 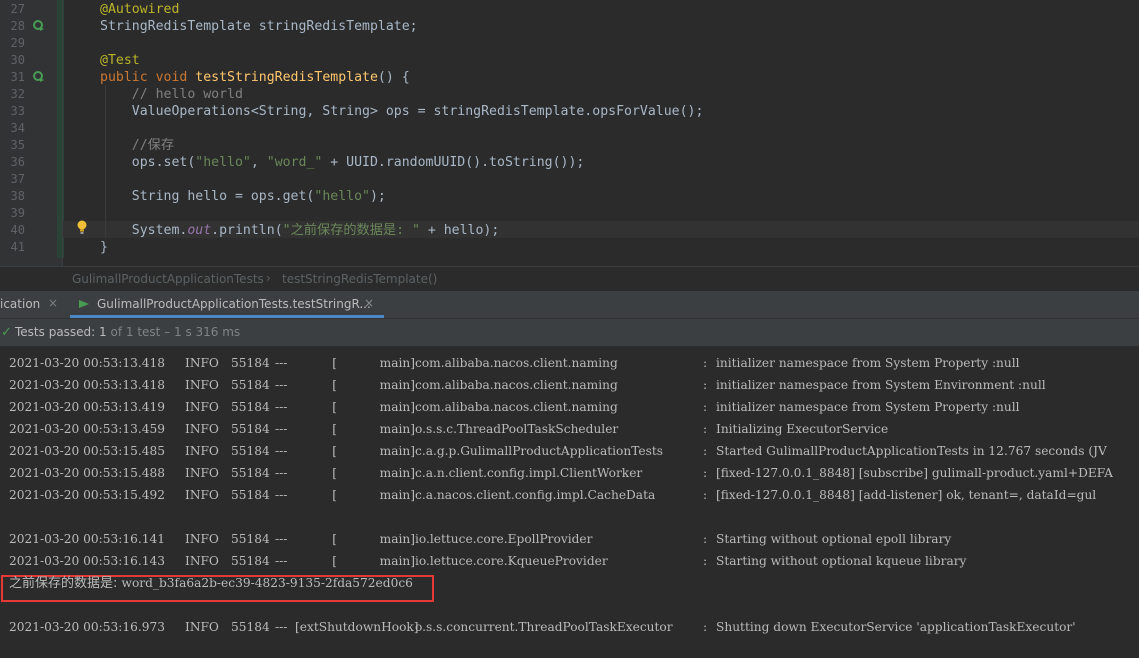 What do you see at coordinates (569, 196) in the screenshot?
I see `code-line: 38 String hello = ops.get("hello");` at bounding box center [569, 196].